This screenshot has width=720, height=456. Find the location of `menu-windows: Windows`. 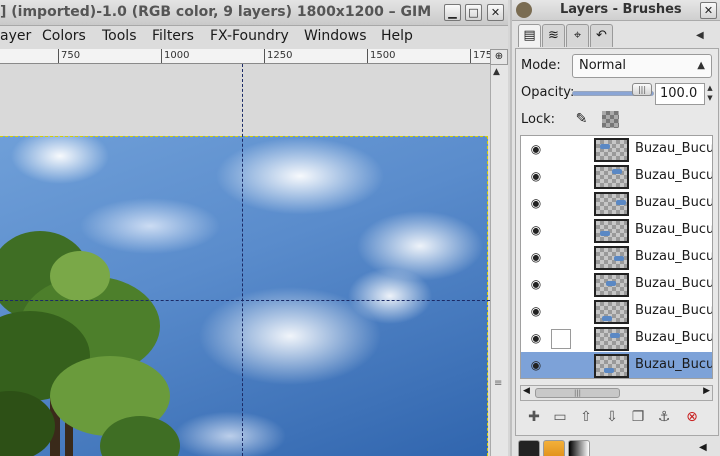

menu-windows: Windows is located at coordinates (335, 36).